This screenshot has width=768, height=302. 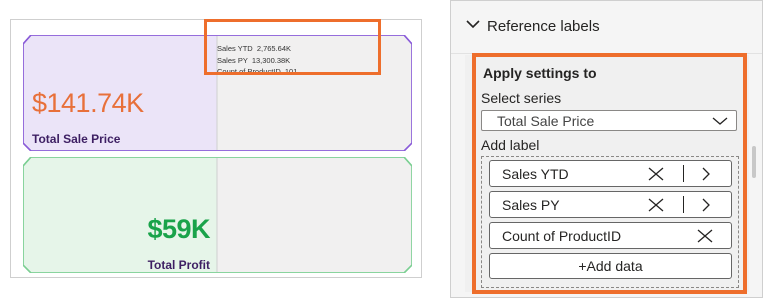 I want to click on kpi-label: Total Sale Price, so click(x=76, y=139).